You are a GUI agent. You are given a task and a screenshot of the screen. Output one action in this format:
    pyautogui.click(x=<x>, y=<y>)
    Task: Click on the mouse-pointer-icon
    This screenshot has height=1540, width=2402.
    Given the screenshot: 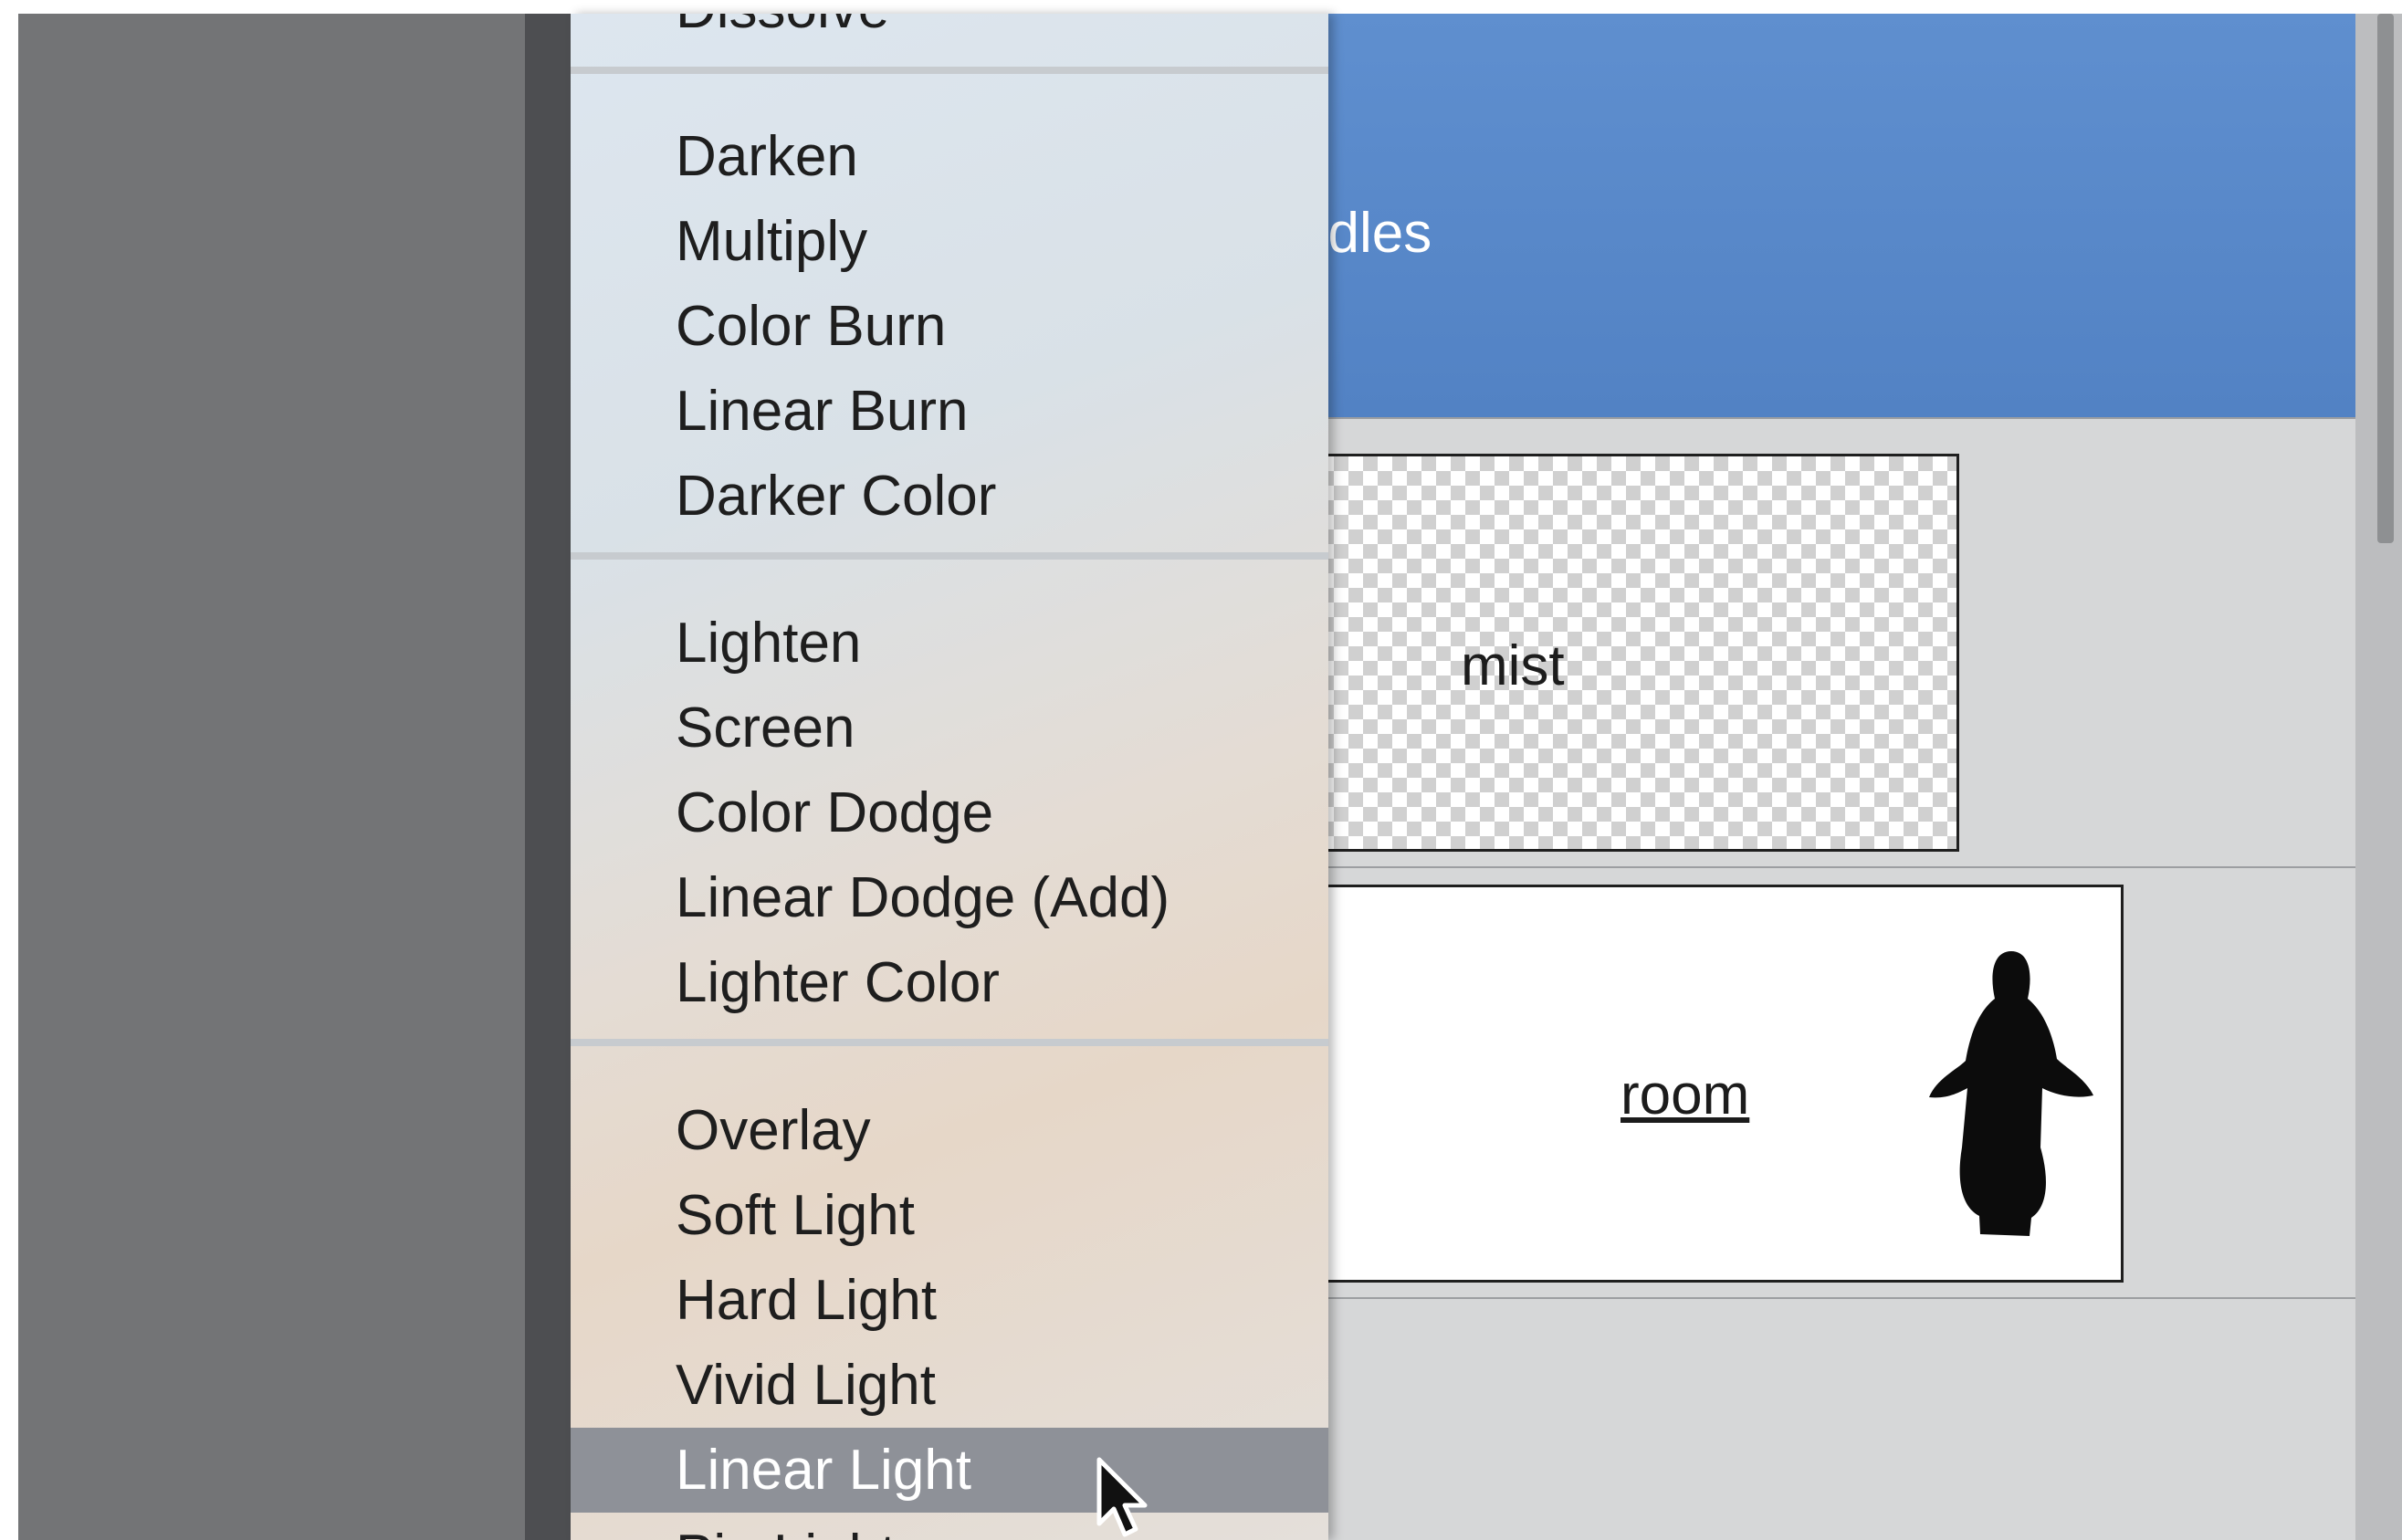 What is the action you would take?
    pyautogui.click(x=1122, y=1497)
    